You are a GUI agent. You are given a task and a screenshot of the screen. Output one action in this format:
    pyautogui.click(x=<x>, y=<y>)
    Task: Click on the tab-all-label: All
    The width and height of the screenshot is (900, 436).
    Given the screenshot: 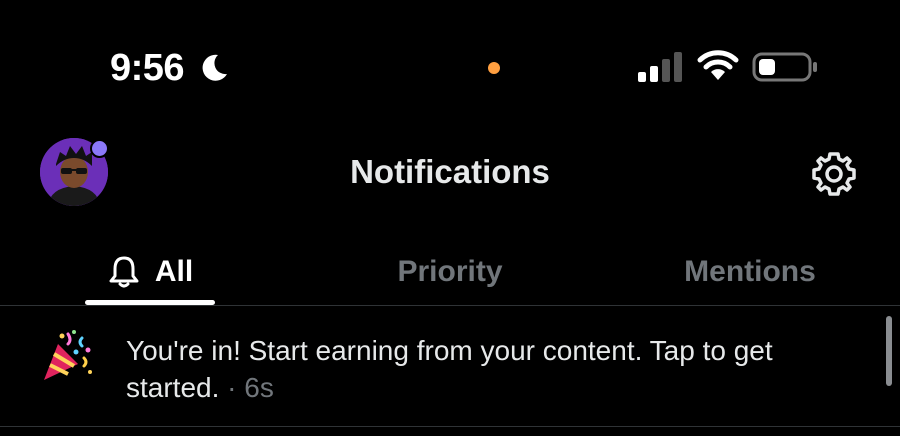 What is the action you would take?
    pyautogui.click(x=174, y=271)
    